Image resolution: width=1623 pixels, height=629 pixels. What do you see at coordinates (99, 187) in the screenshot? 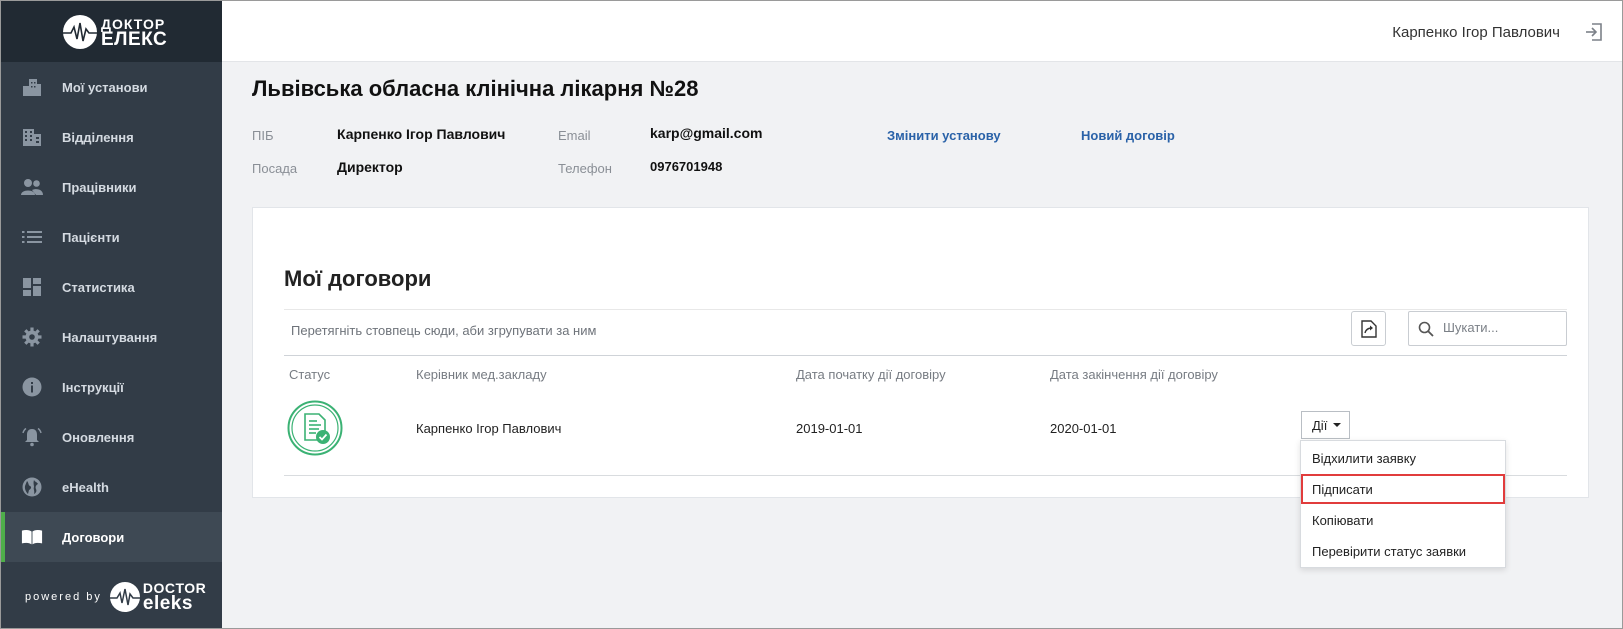
I see `sidebar-item-label: Працівники` at bounding box center [99, 187].